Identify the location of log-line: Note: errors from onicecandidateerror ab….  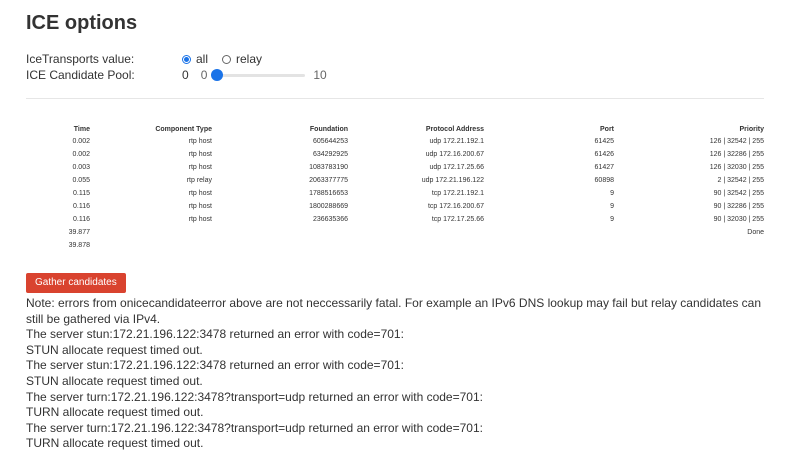
(394, 311).